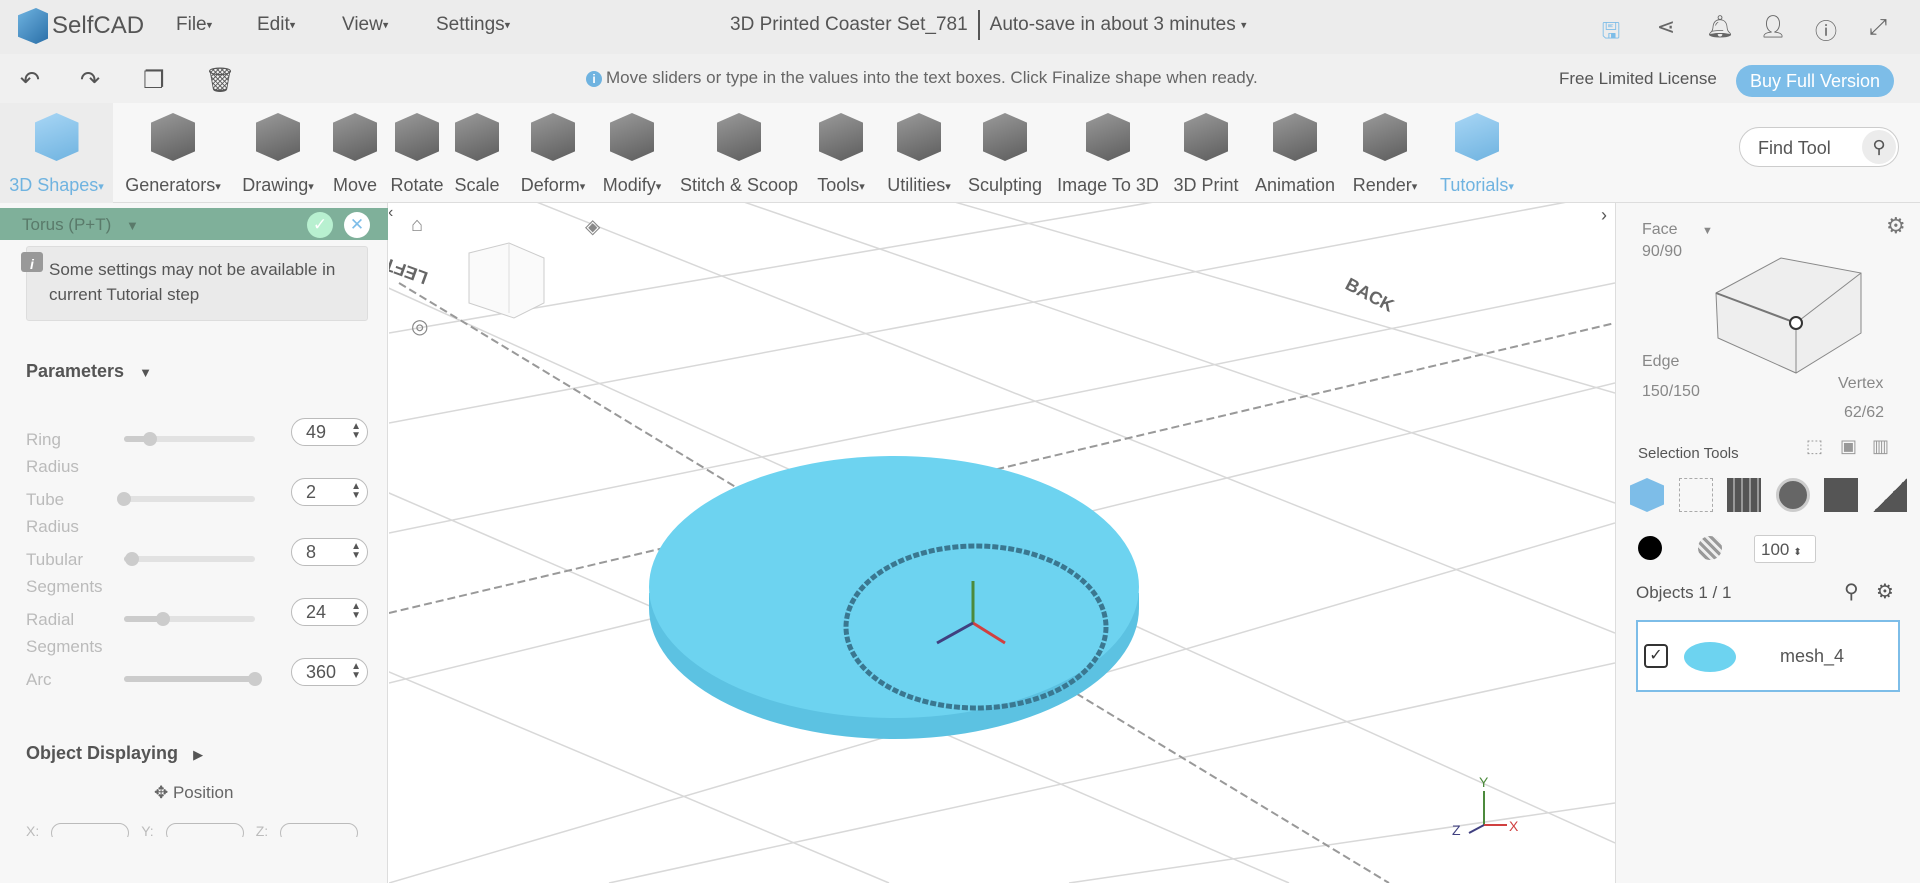 Image resolution: width=1920 pixels, height=883 pixels. I want to click on menu-view: View▾, so click(365, 25).